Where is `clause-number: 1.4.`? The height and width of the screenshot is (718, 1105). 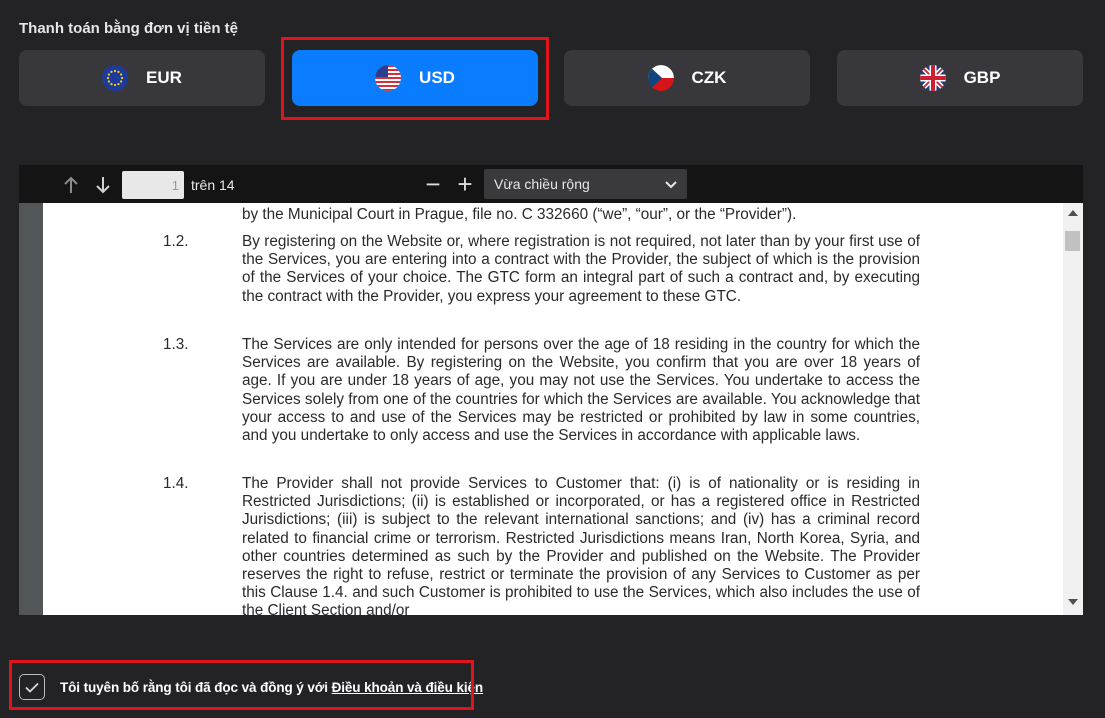
clause-number: 1.4. is located at coordinates (176, 483).